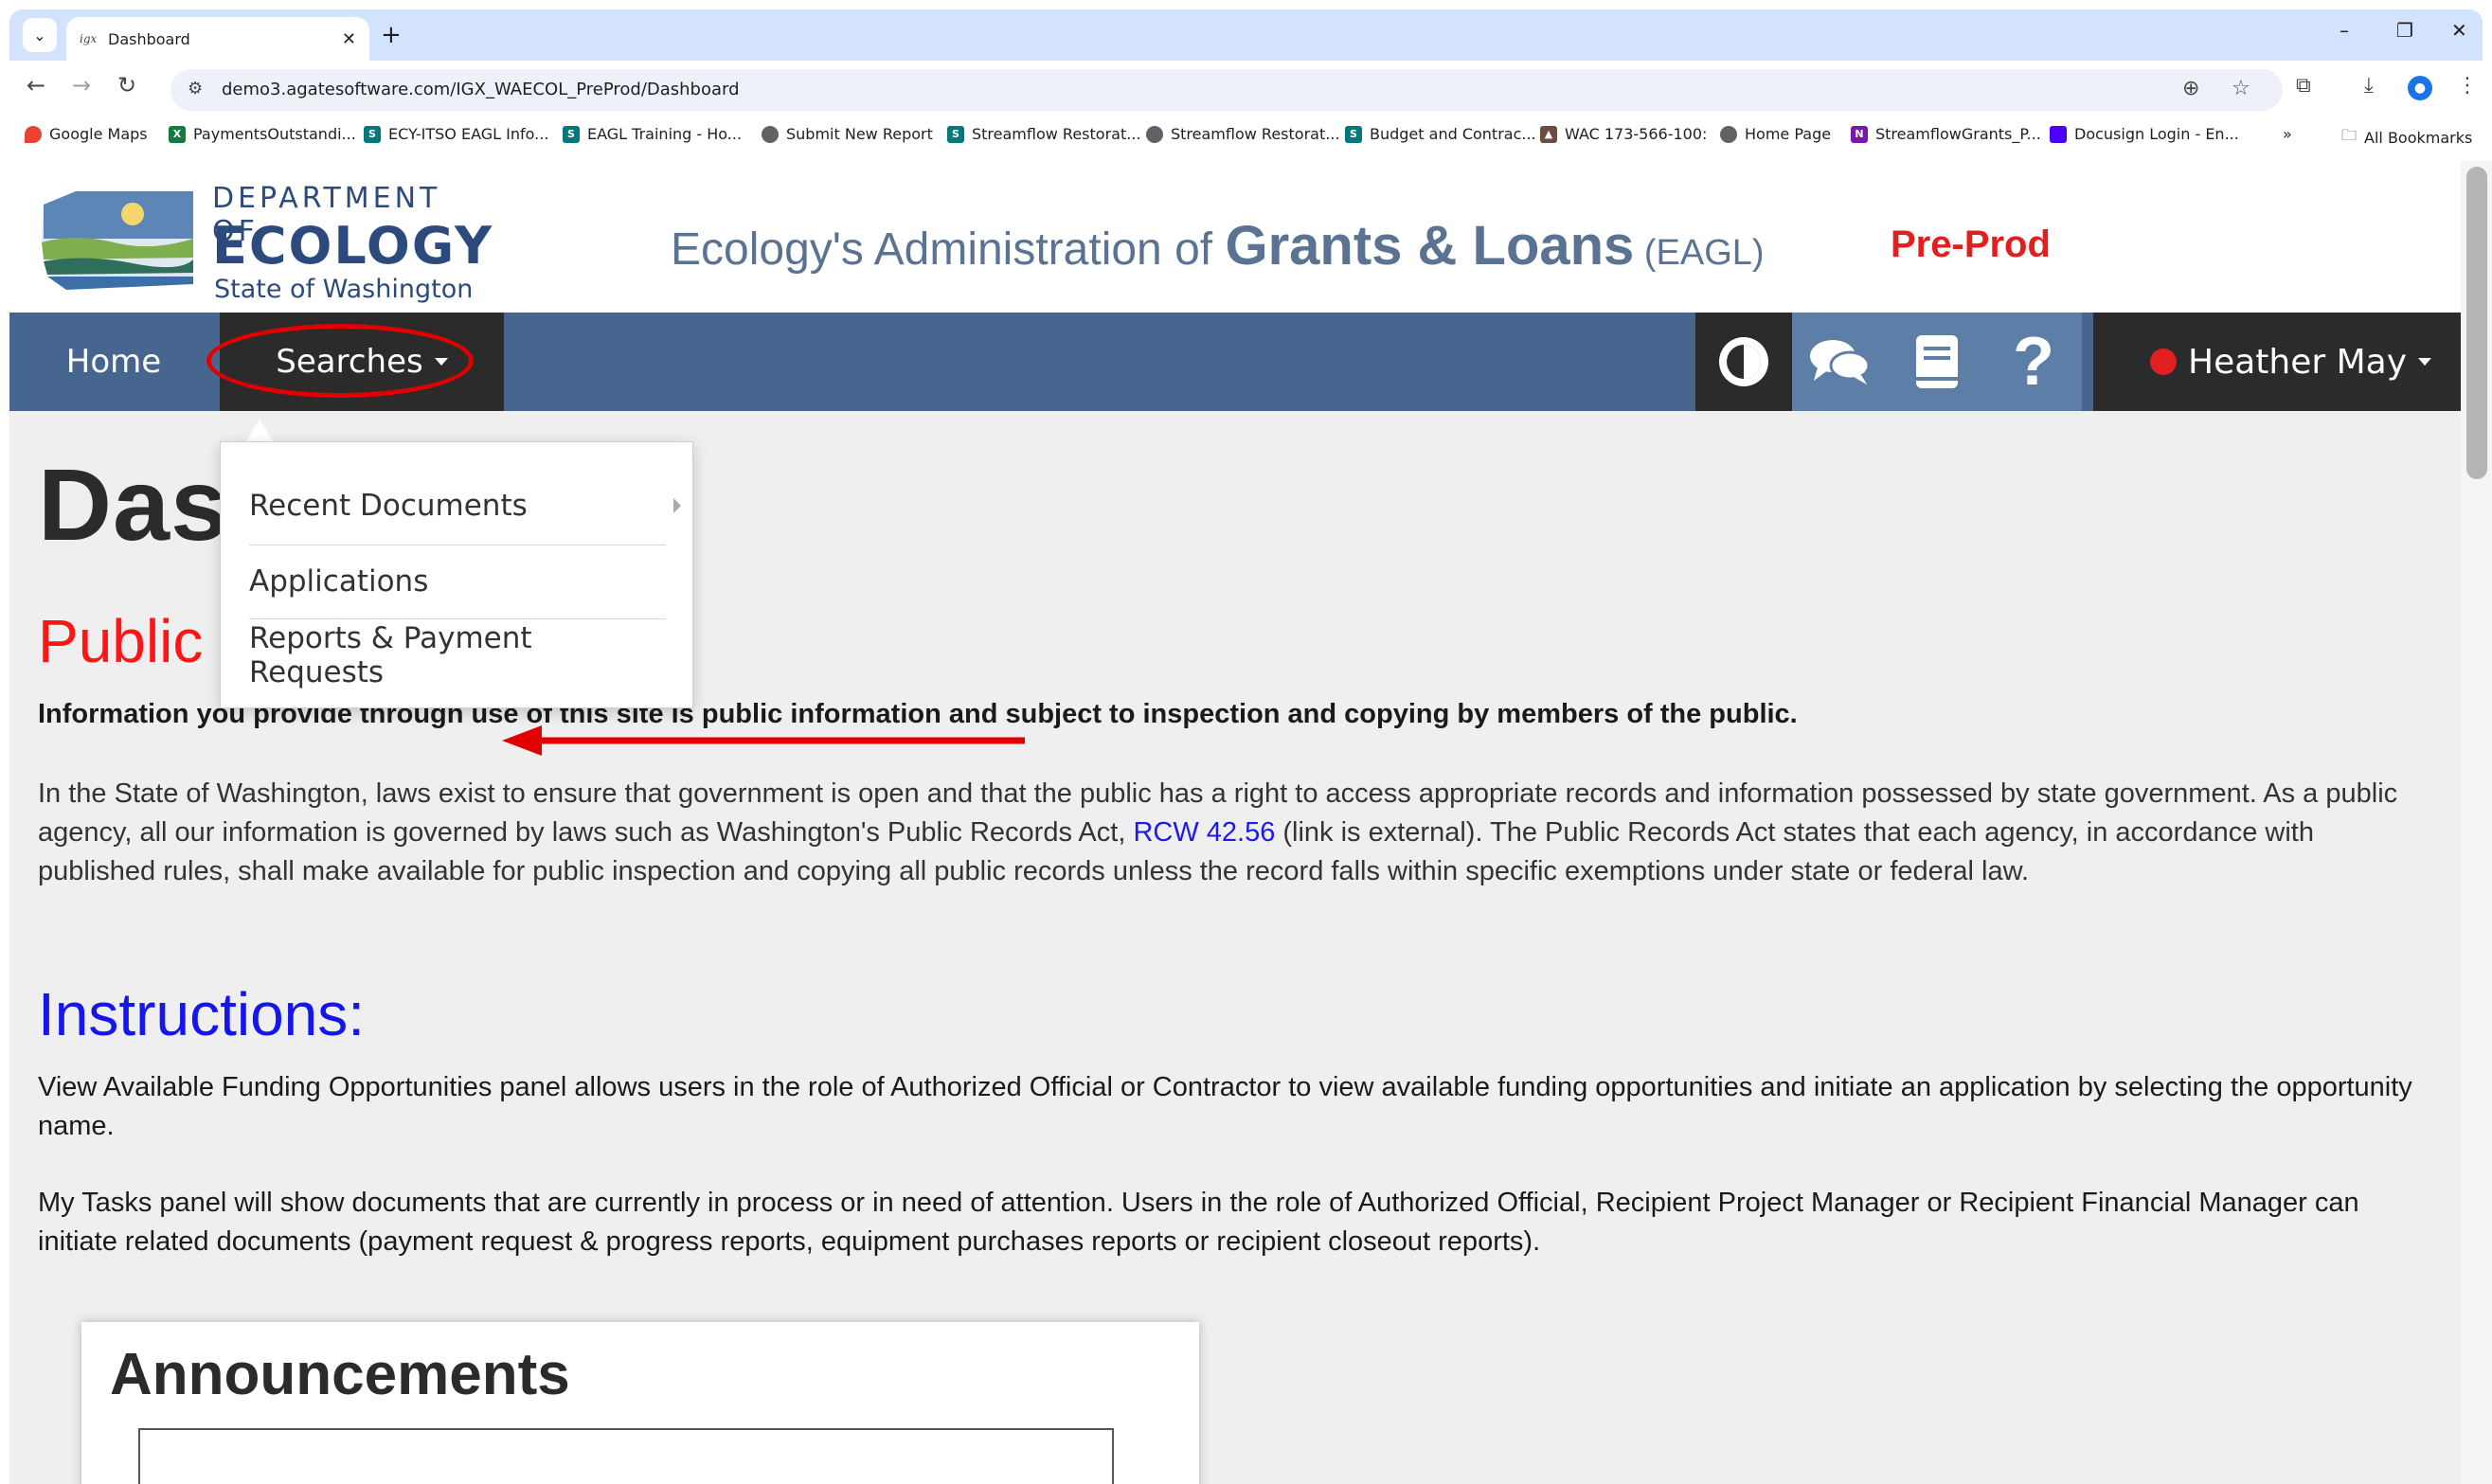 This screenshot has height=1484, width=2492. I want to click on nav-icon-bar: ?, so click(1896, 362).